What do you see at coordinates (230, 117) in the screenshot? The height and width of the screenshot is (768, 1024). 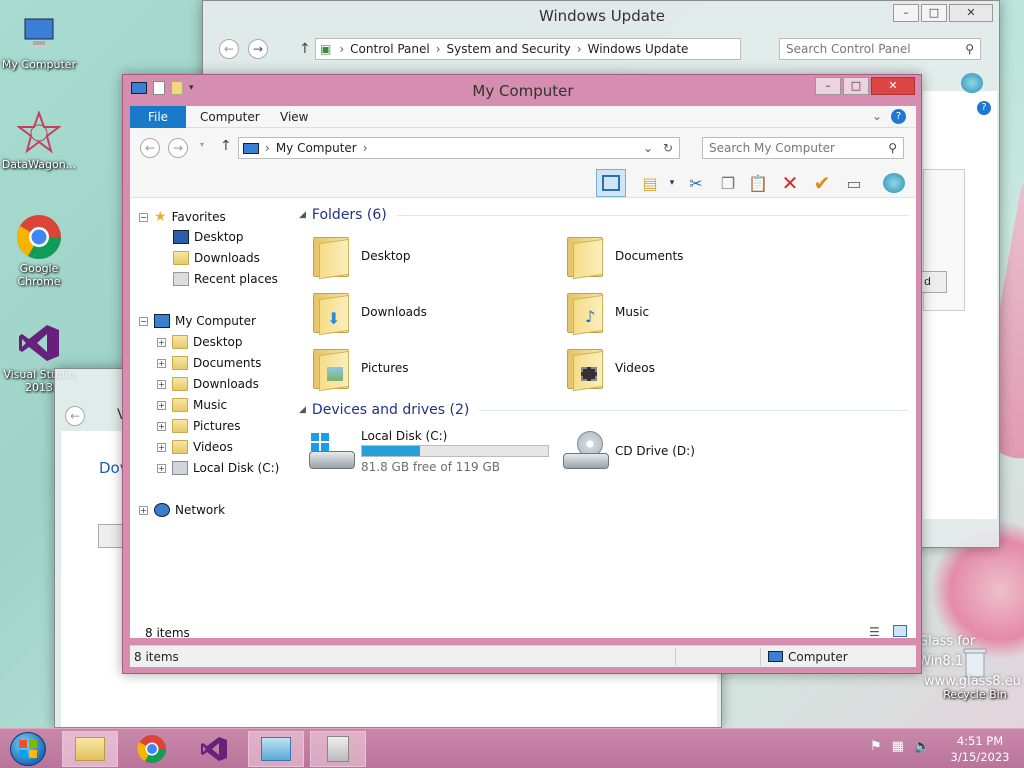 I see `tab-computer: Computer` at bounding box center [230, 117].